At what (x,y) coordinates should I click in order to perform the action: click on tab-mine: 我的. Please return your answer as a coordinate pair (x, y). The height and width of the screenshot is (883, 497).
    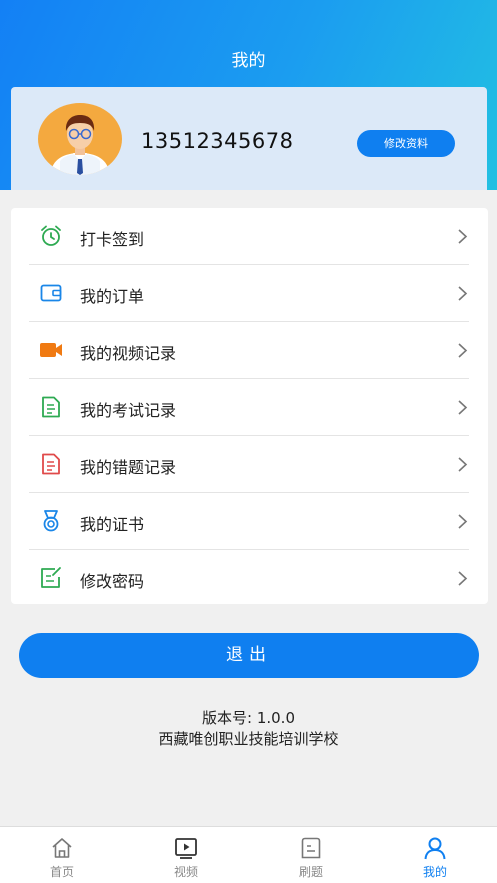
    Looking at the image, I should click on (435, 855).